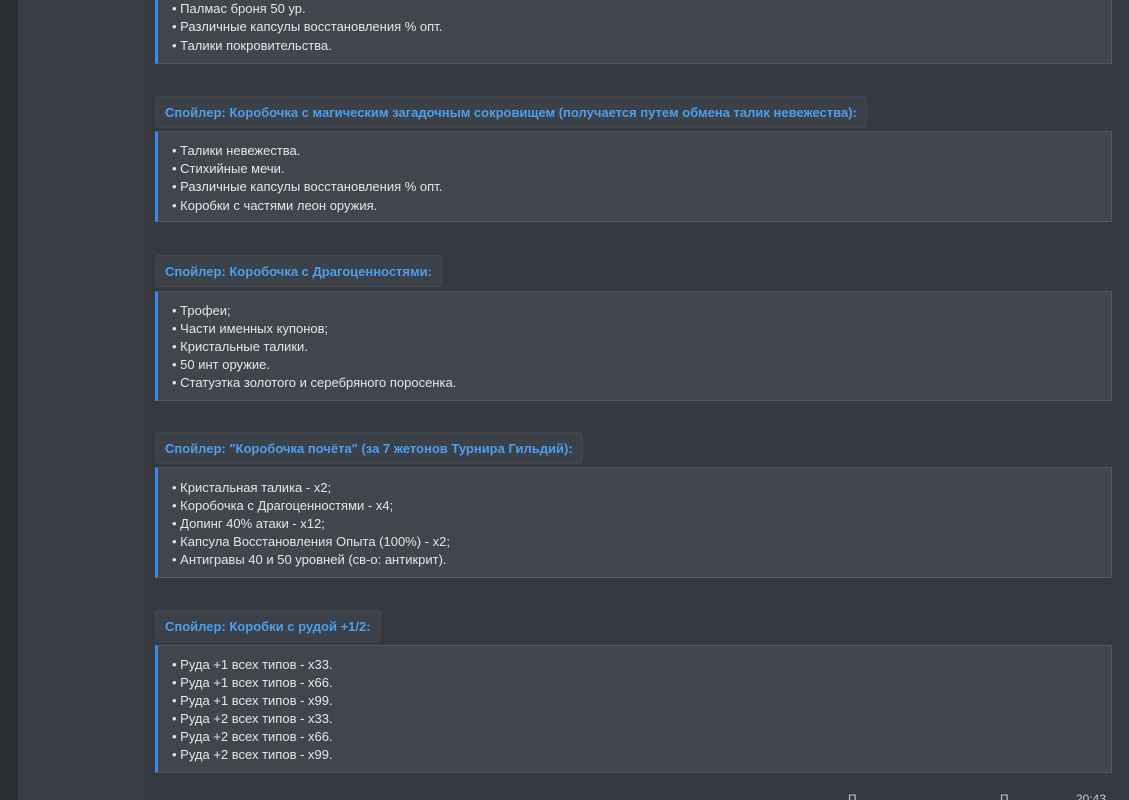 Image resolution: width=1129 pixels, height=800 pixels. I want to click on list-item: • Кристальная талика - x2;, so click(252, 487).